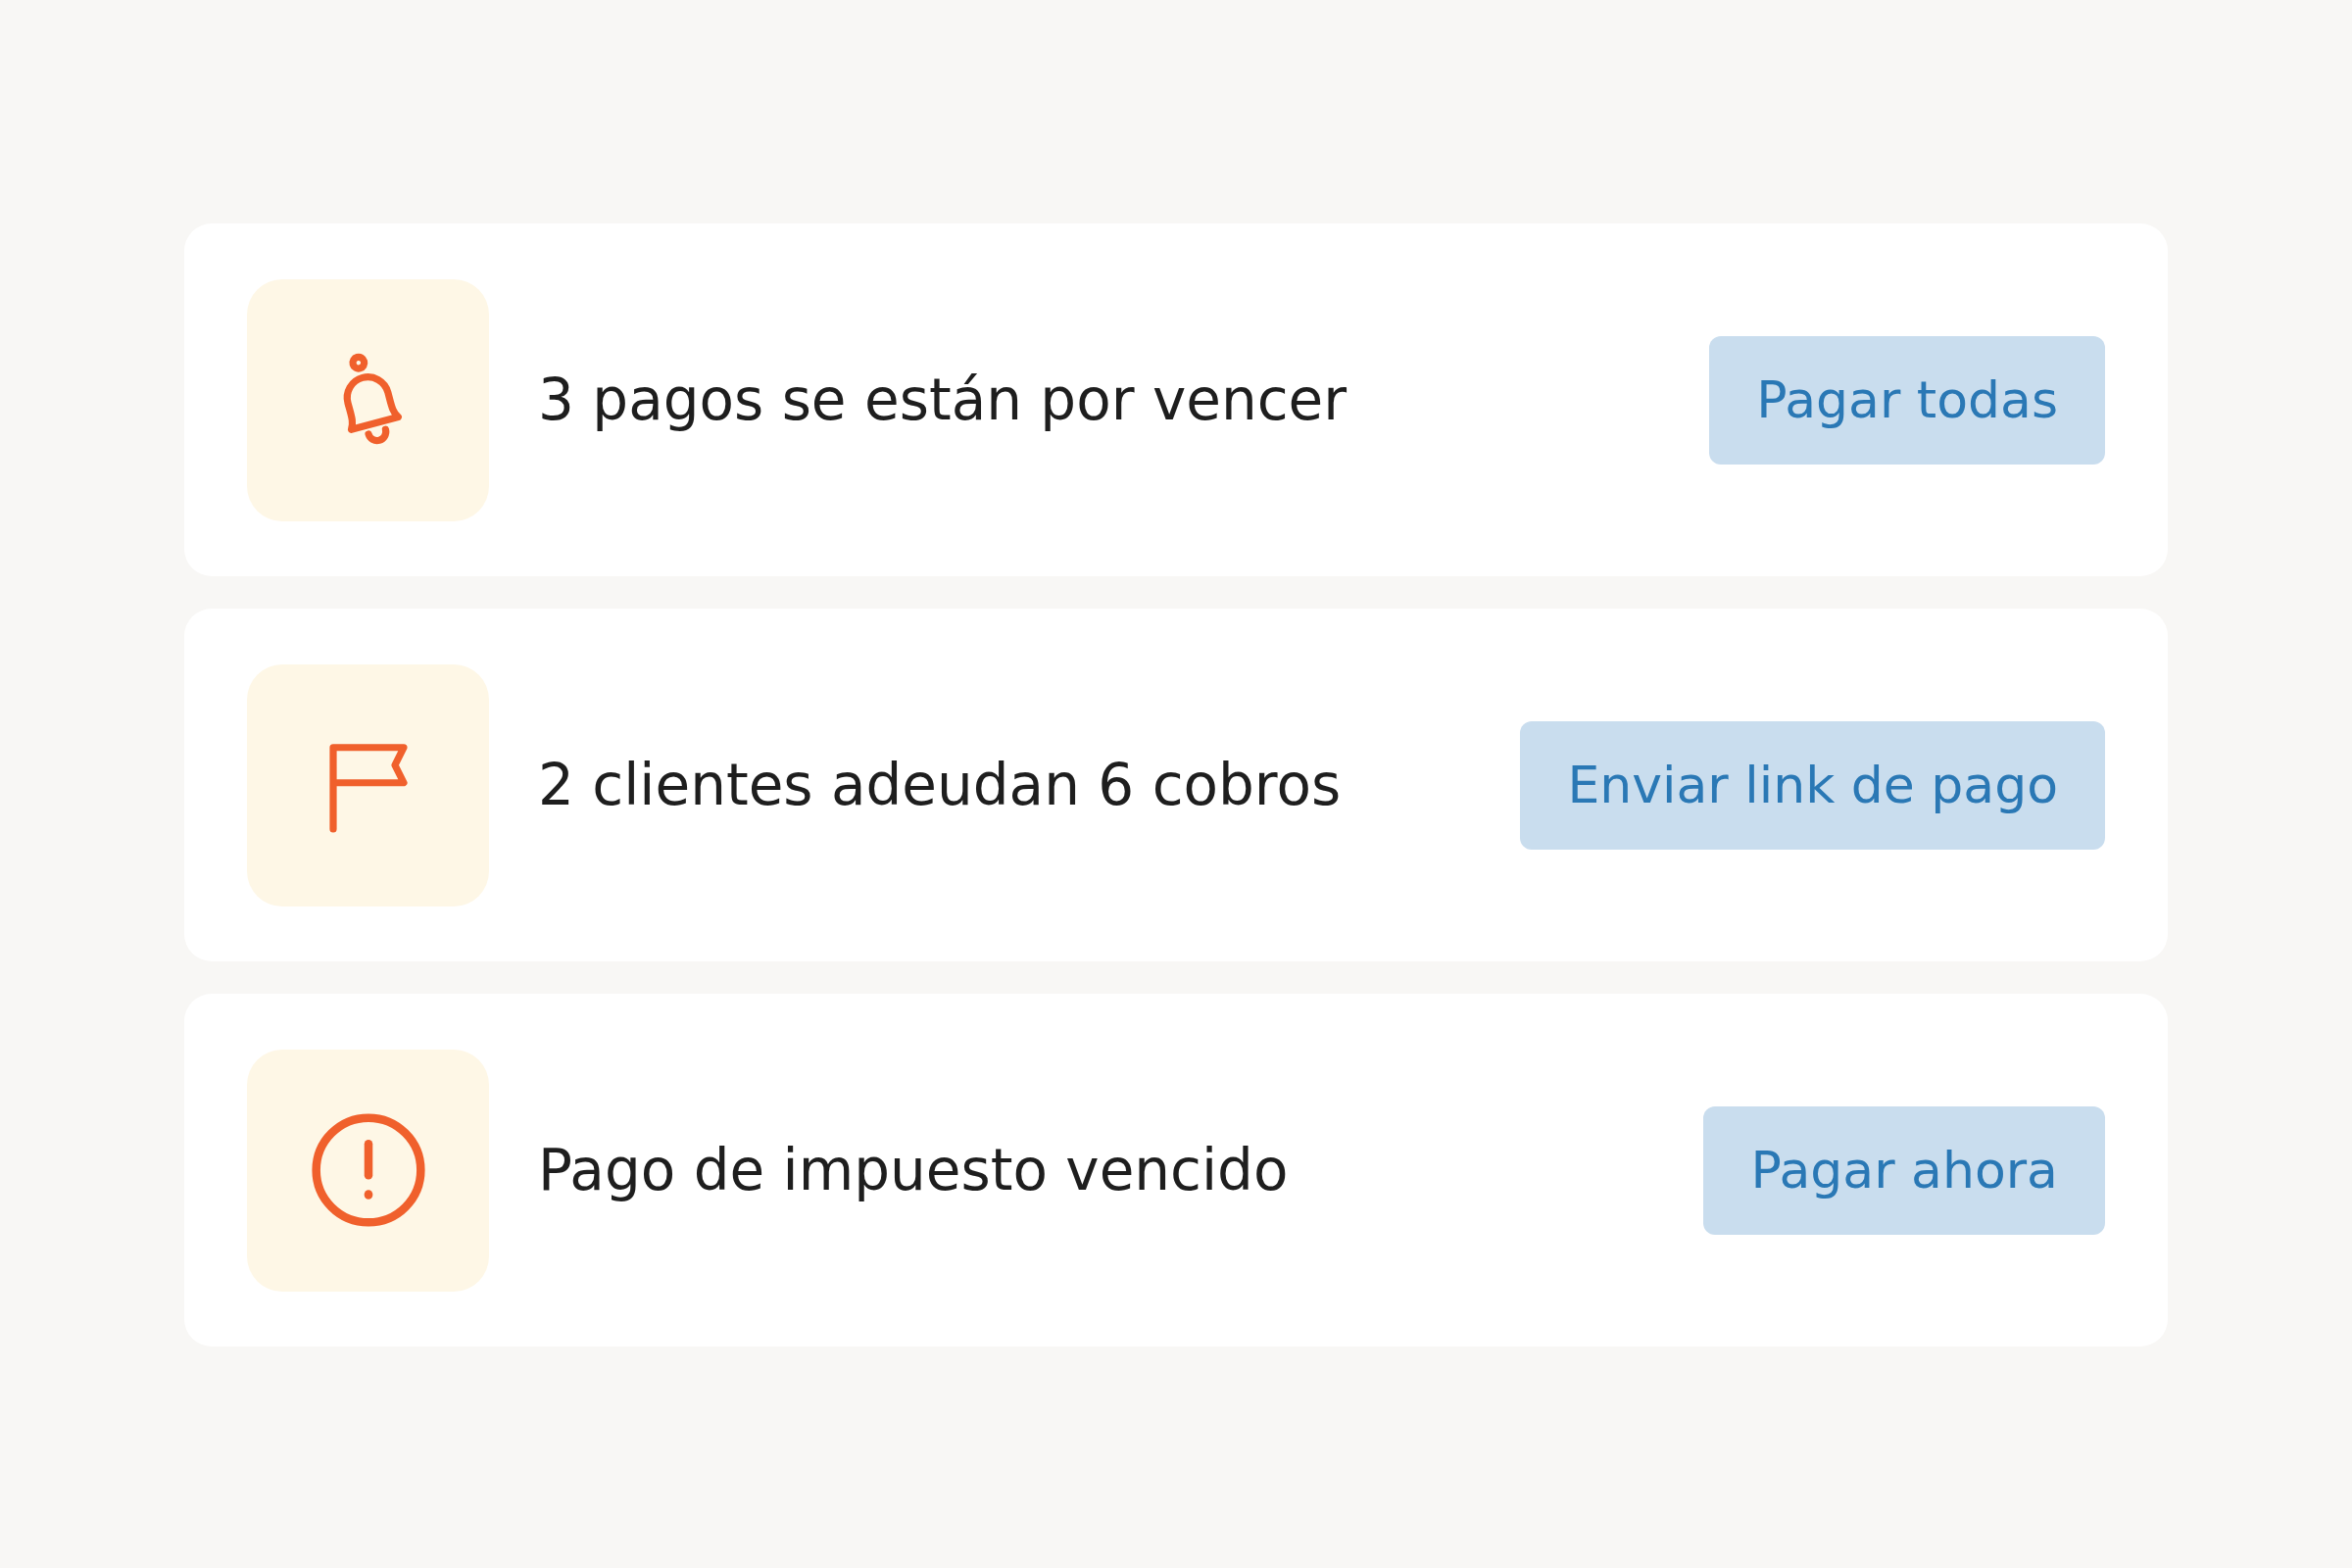 This screenshot has width=2352, height=1568. Describe the element at coordinates (940, 785) in the screenshot. I see `alert-message: 2 clientes adeudan 6 cobros` at that location.